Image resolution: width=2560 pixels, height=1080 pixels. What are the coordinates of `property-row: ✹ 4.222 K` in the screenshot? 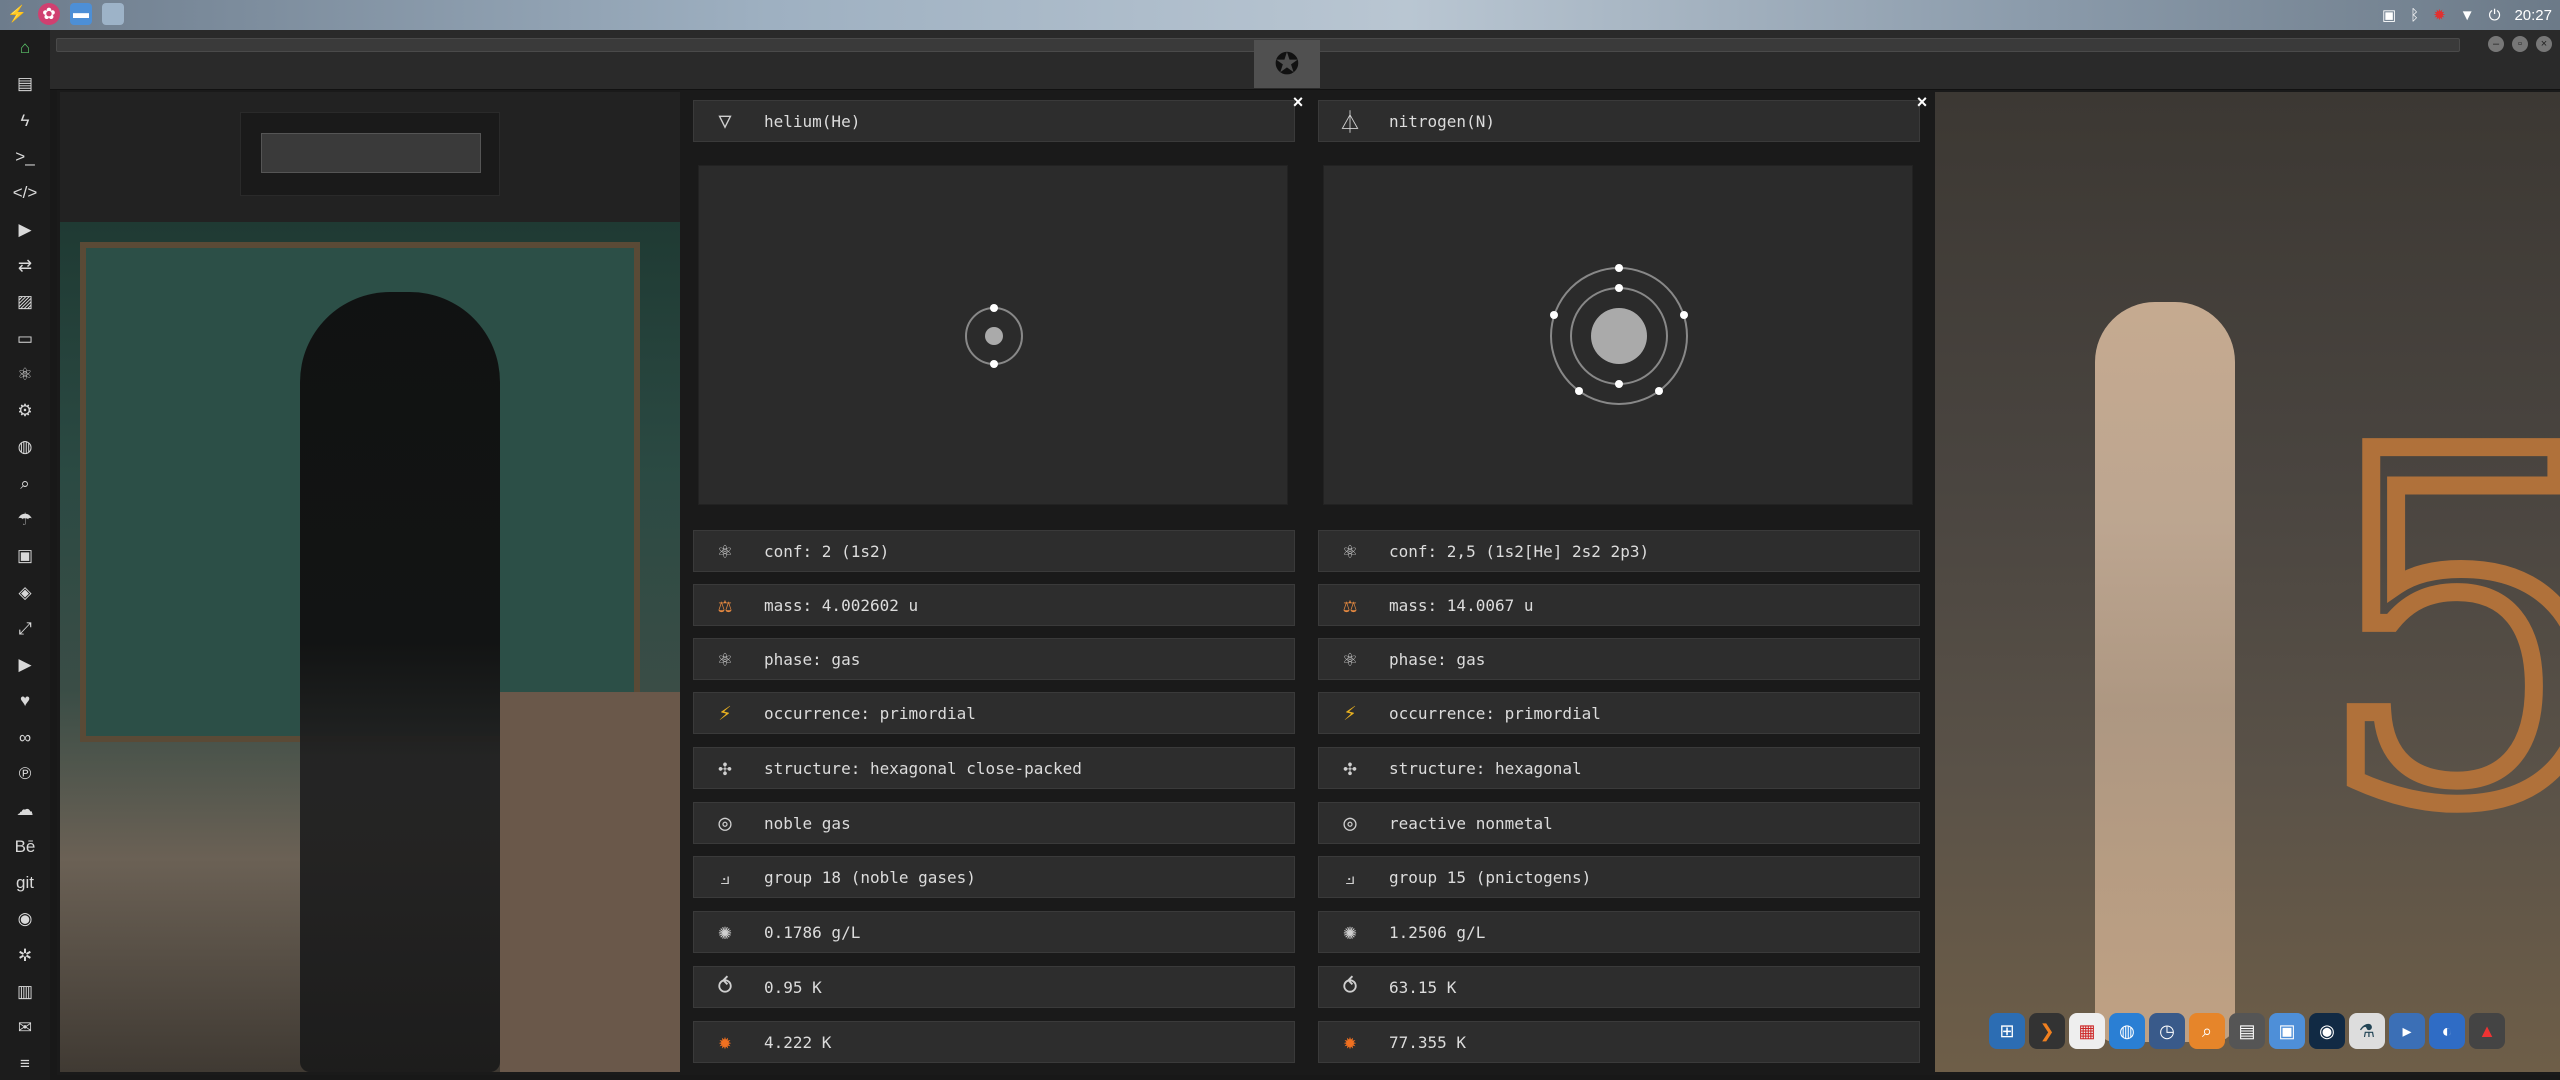 It's located at (994, 1042).